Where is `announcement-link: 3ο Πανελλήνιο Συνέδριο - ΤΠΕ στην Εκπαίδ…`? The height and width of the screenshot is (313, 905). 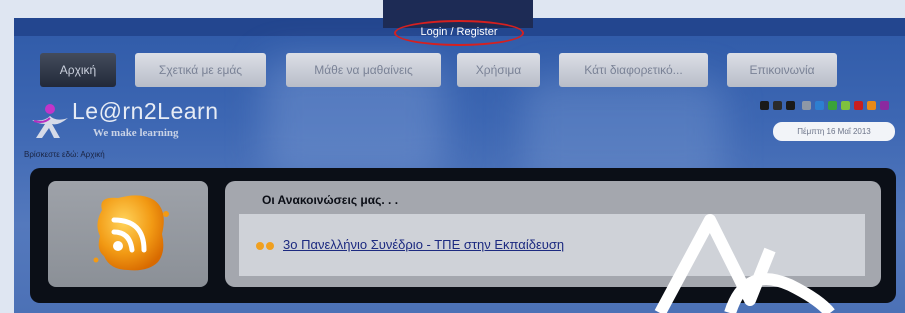 announcement-link: 3ο Πανελλήνιο Συνέδριο - ΤΠΕ στην Εκπαίδ… is located at coordinates (423, 244).